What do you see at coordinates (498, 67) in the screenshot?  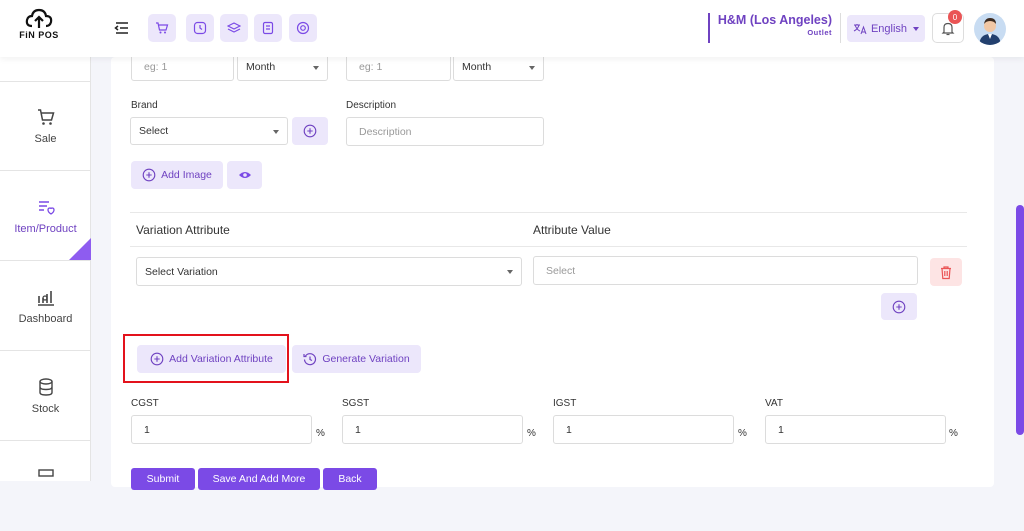 I see `duration-unit-select-2: Month` at bounding box center [498, 67].